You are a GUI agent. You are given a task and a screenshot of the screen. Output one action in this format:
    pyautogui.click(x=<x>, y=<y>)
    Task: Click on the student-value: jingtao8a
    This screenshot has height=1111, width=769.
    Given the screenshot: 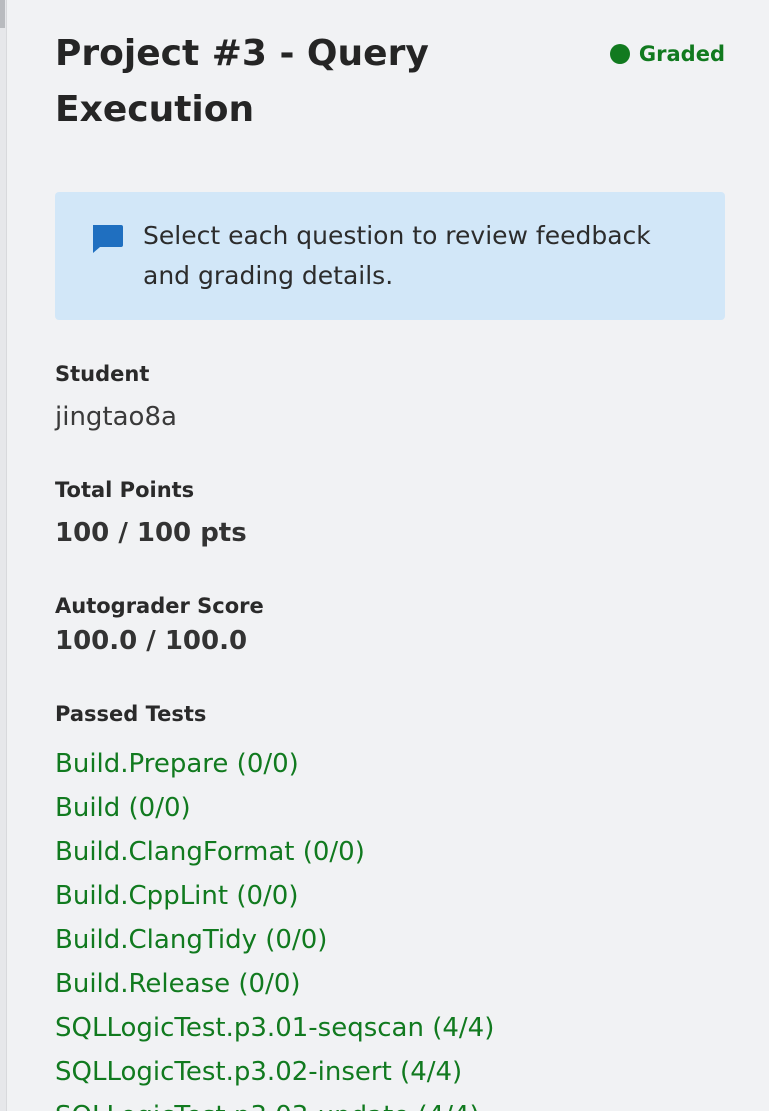 What is the action you would take?
    pyautogui.click(x=116, y=417)
    